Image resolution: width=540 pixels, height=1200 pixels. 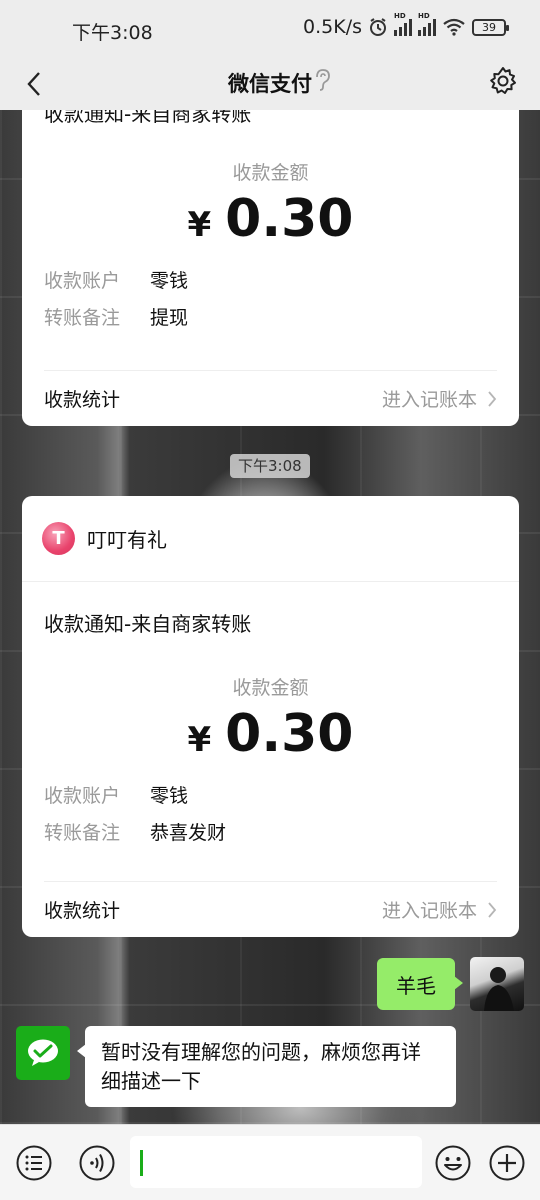 I want to click on message-bubble-incoming: 暂时没有理解您的问题，麻烦您再详细描述一下, so click(x=266, y=1066).